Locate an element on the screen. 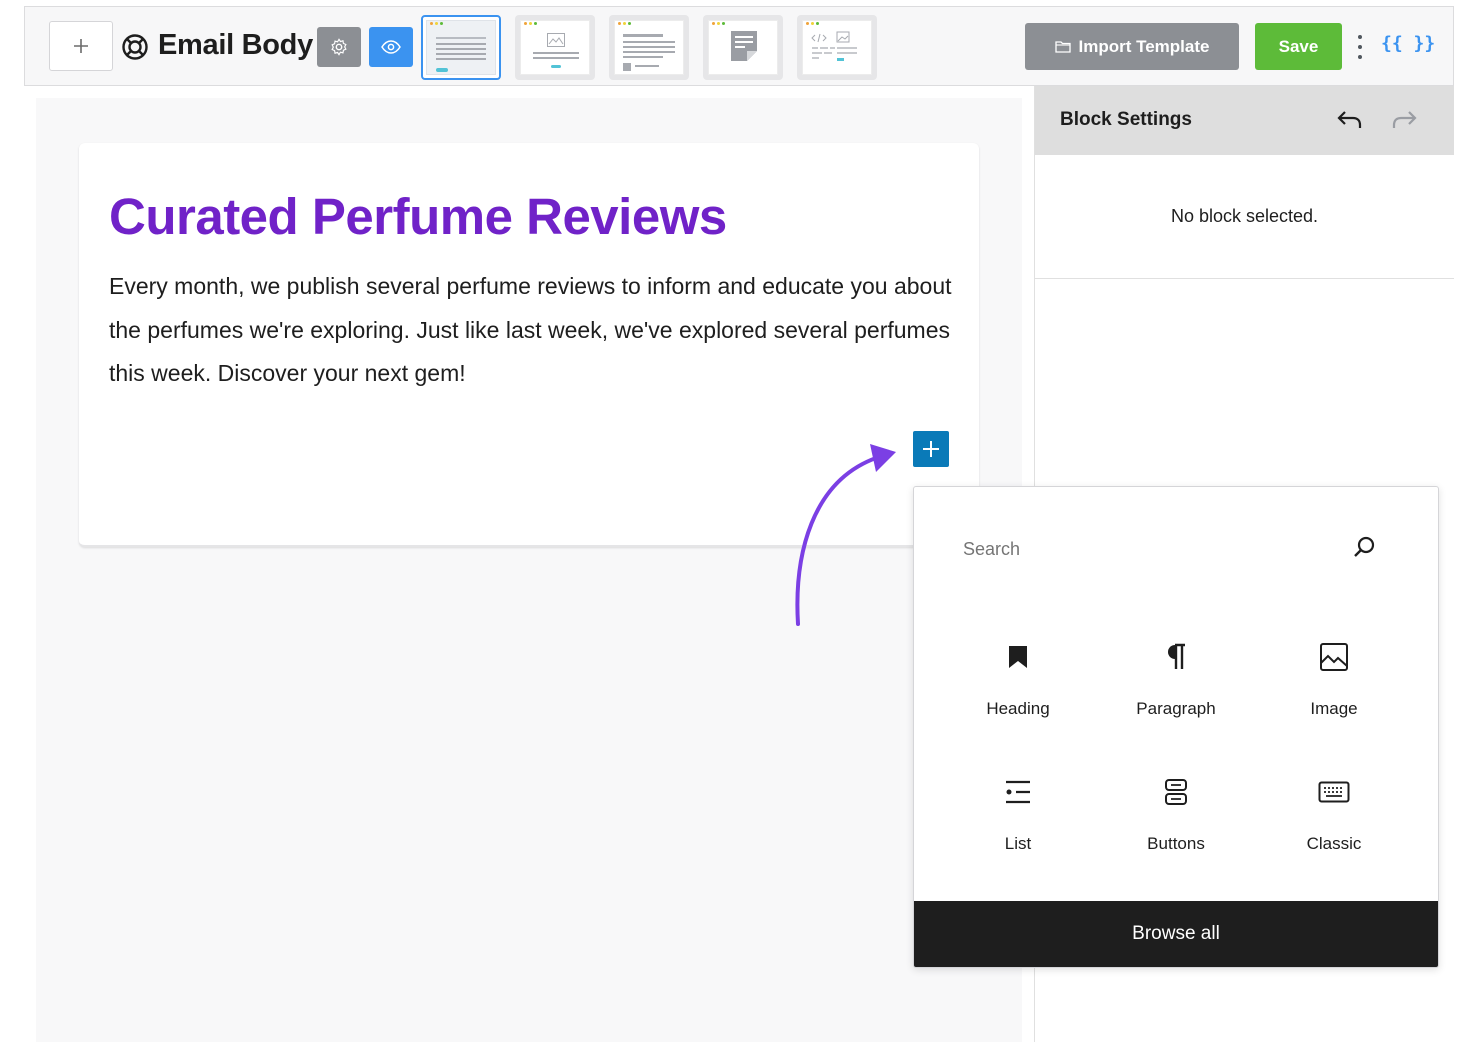 The height and width of the screenshot is (1042, 1482). block-heading-label: Heading is located at coordinates (1018, 708).